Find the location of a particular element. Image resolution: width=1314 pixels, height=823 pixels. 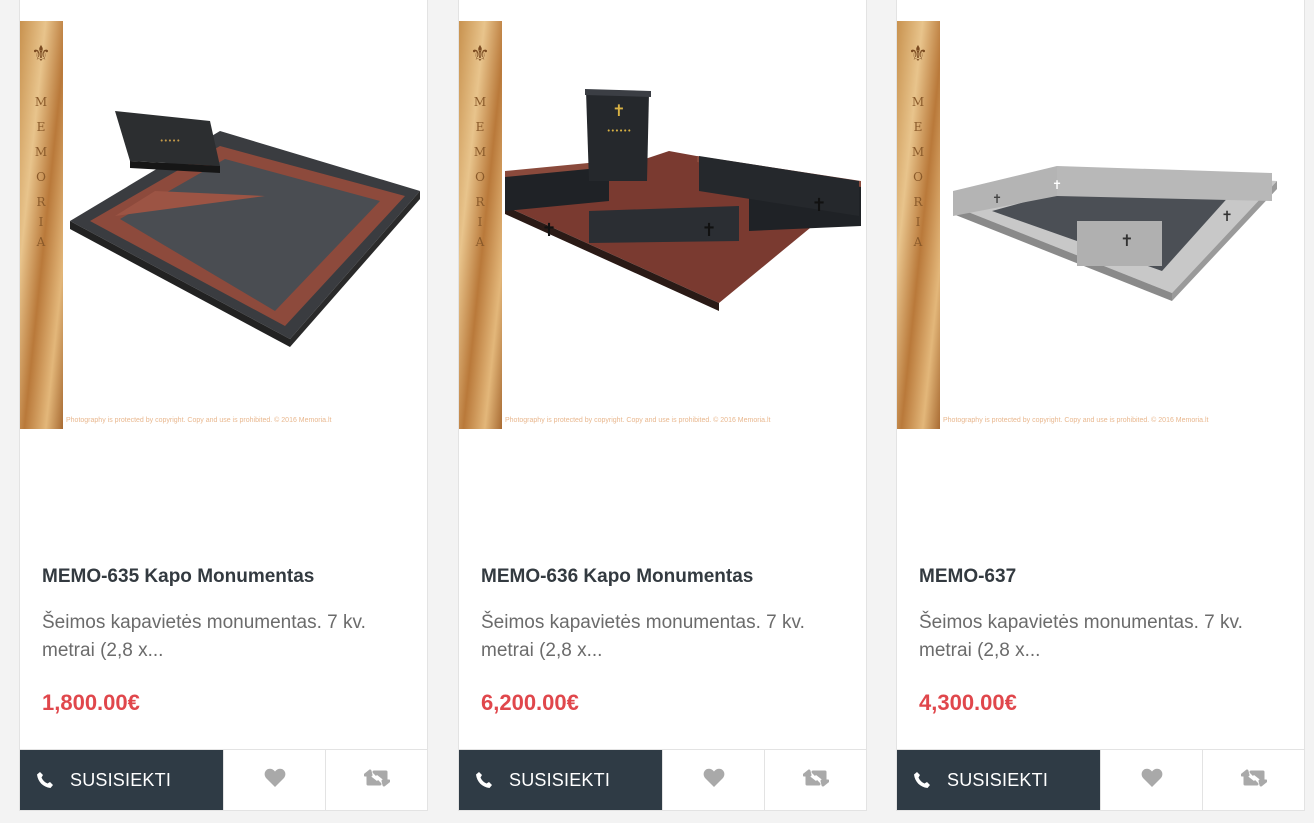

product-price: 1,800.00€ is located at coordinates (91, 702).